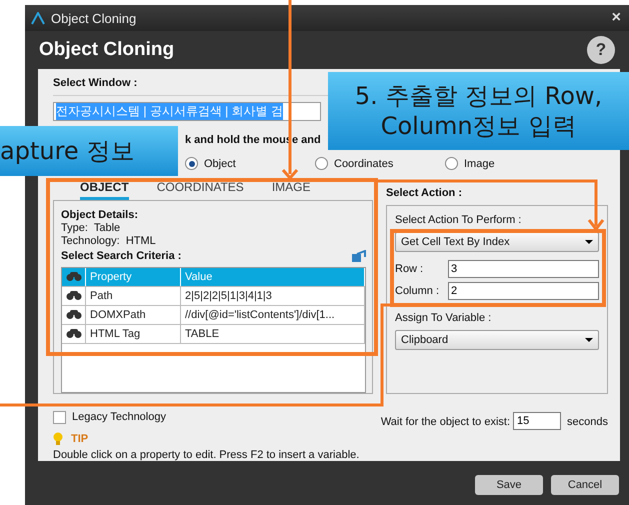 Image resolution: width=629 pixels, height=505 pixels. What do you see at coordinates (79, 438) in the screenshot?
I see `tip-heading: TIP` at bounding box center [79, 438].